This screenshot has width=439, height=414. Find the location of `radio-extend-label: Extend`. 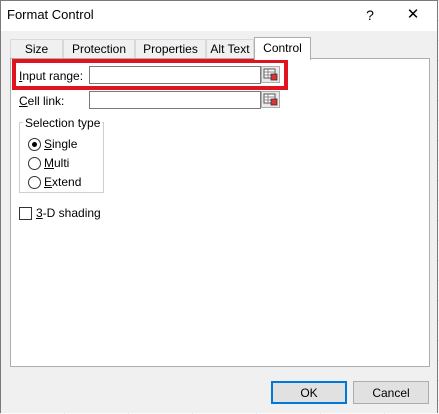

radio-extend-label: Extend is located at coordinates (62, 182).